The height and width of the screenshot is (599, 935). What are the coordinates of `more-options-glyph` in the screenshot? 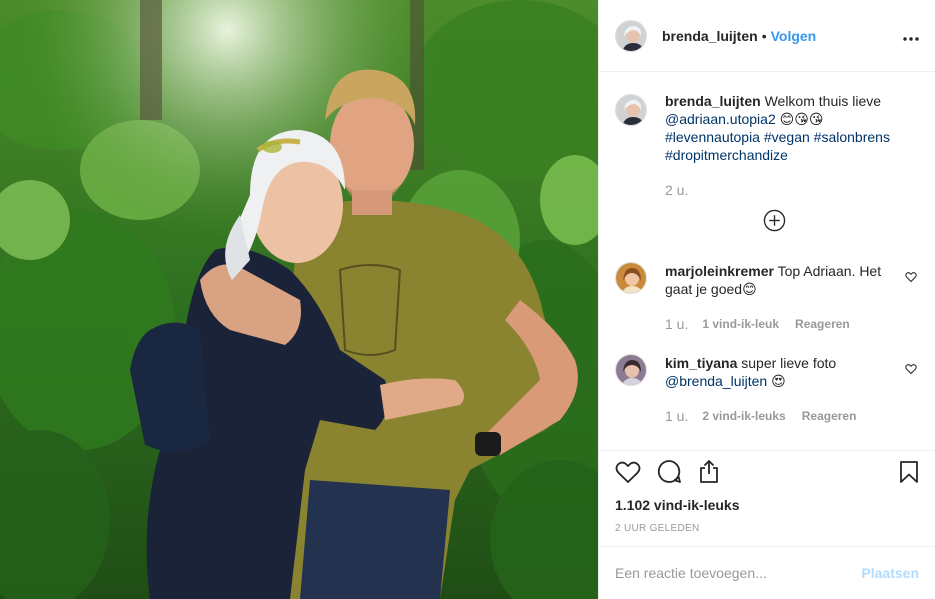 It's located at (911, 39).